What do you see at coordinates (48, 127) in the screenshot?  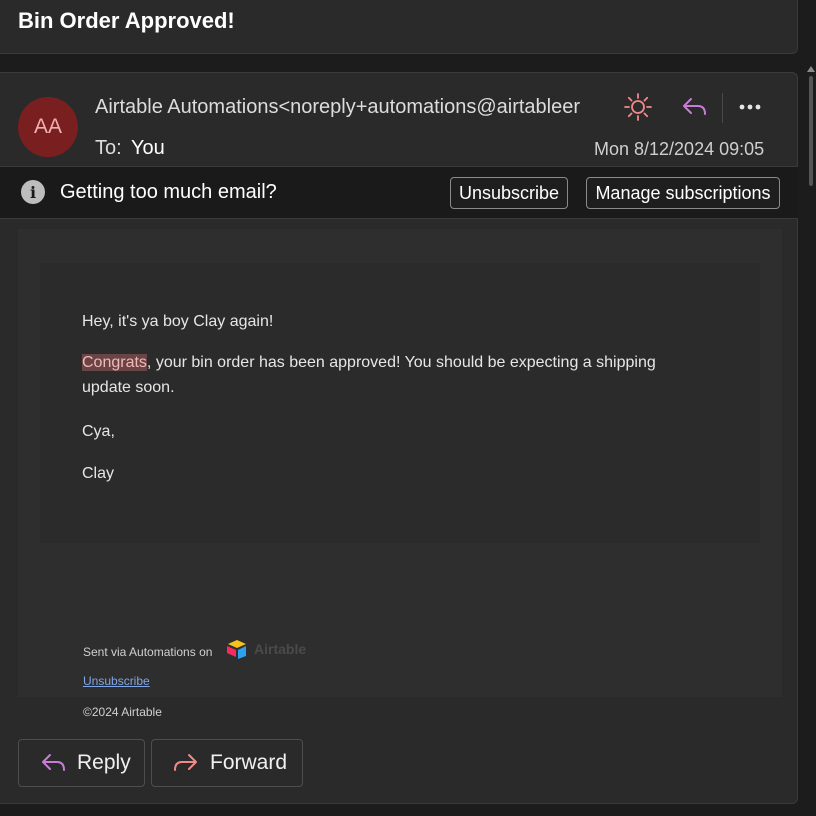 I see `avatar: AA` at bounding box center [48, 127].